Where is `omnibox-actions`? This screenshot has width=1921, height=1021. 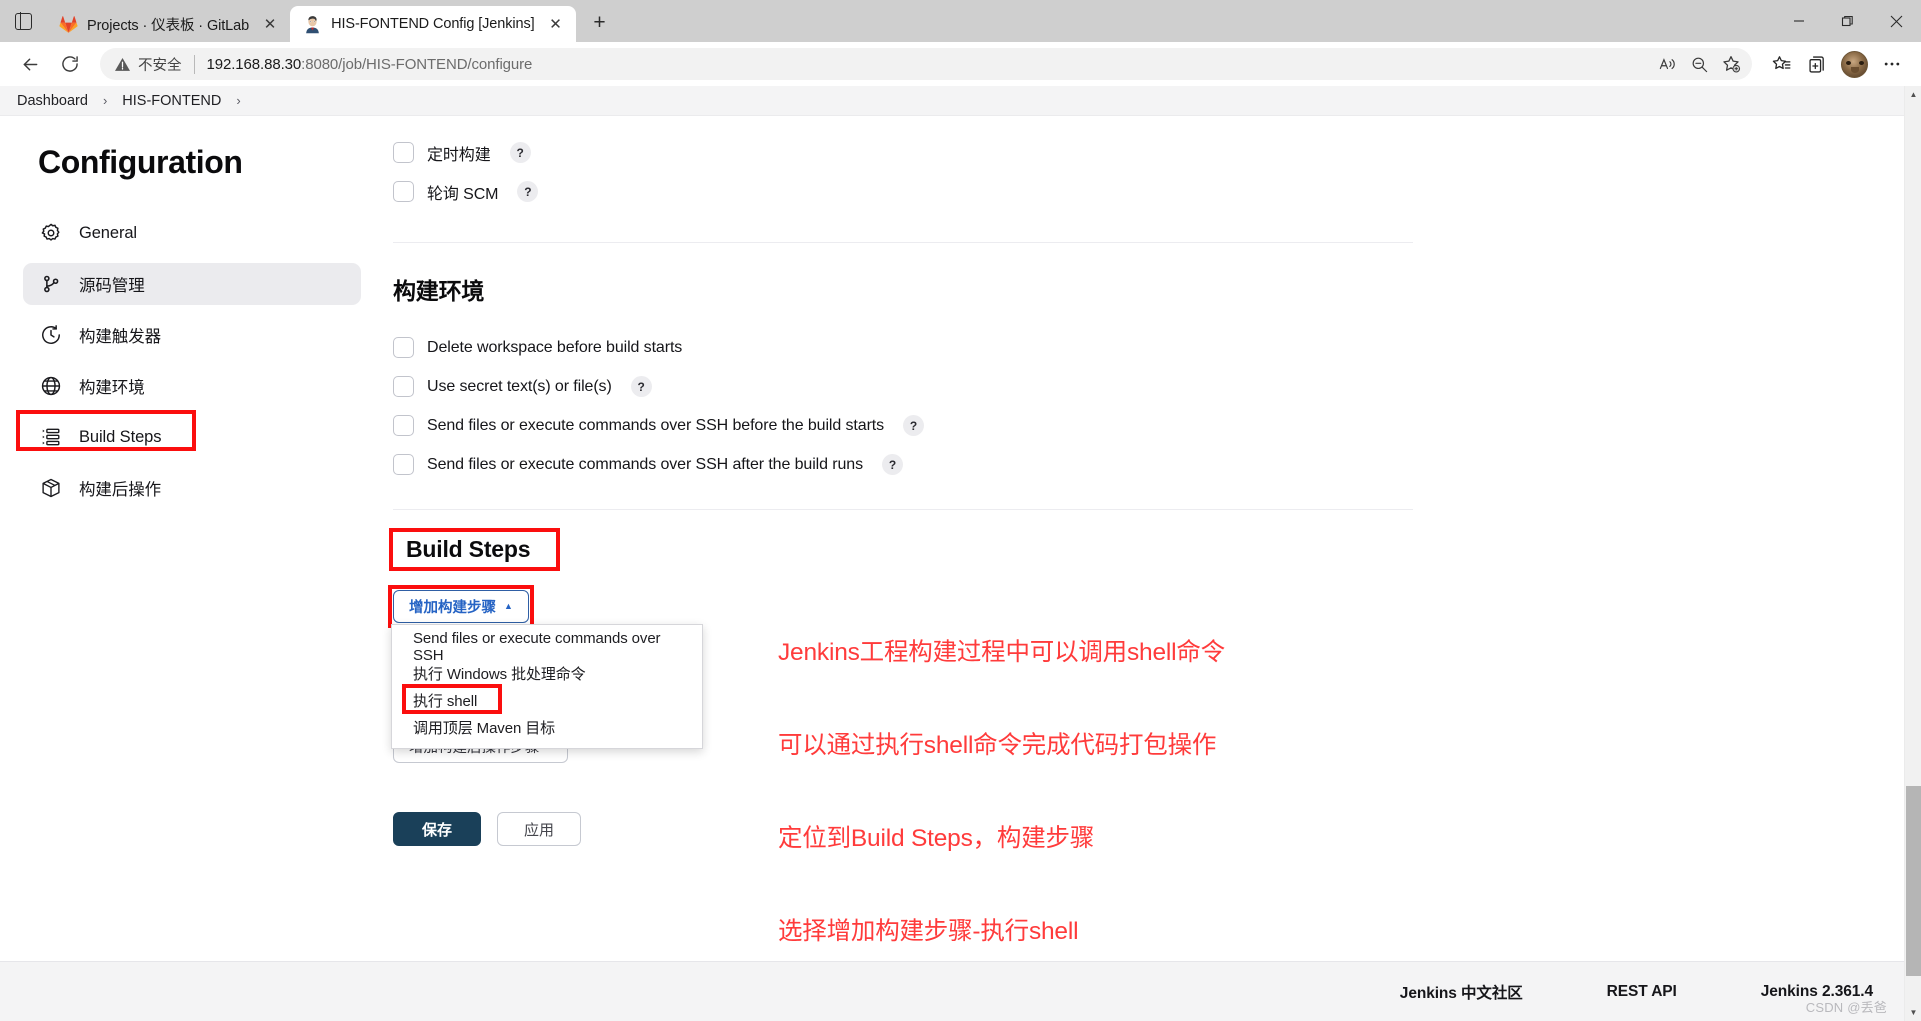 omnibox-actions is located at coordinates (1699, 64).